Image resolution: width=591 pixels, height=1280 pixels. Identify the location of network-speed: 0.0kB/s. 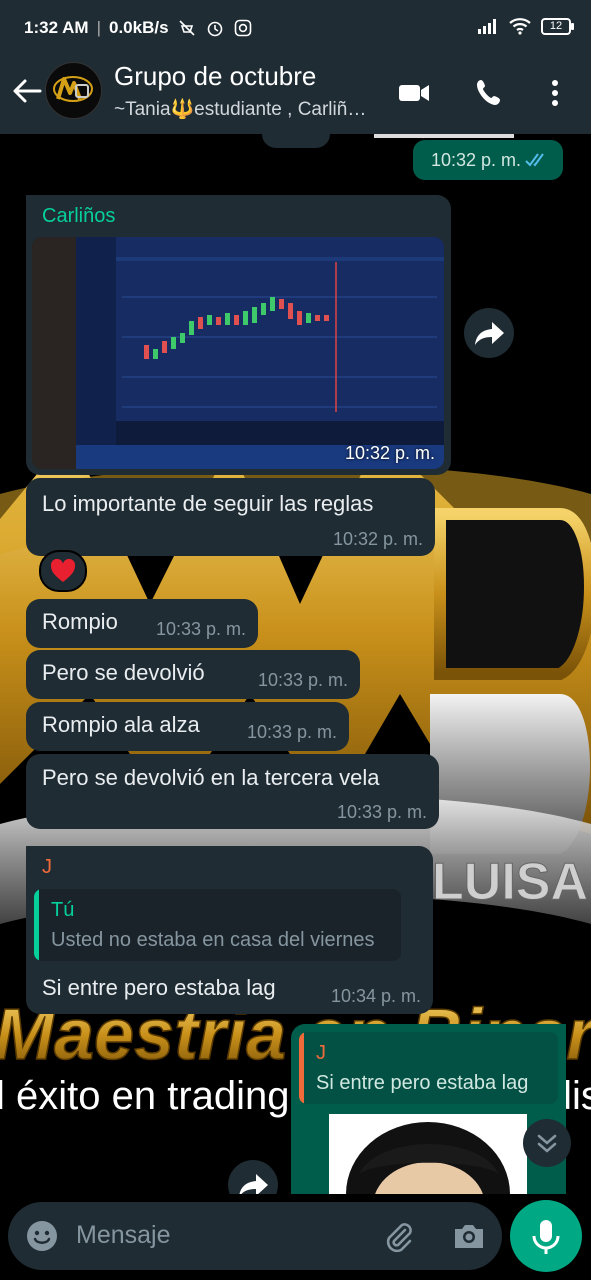
(138, 27).